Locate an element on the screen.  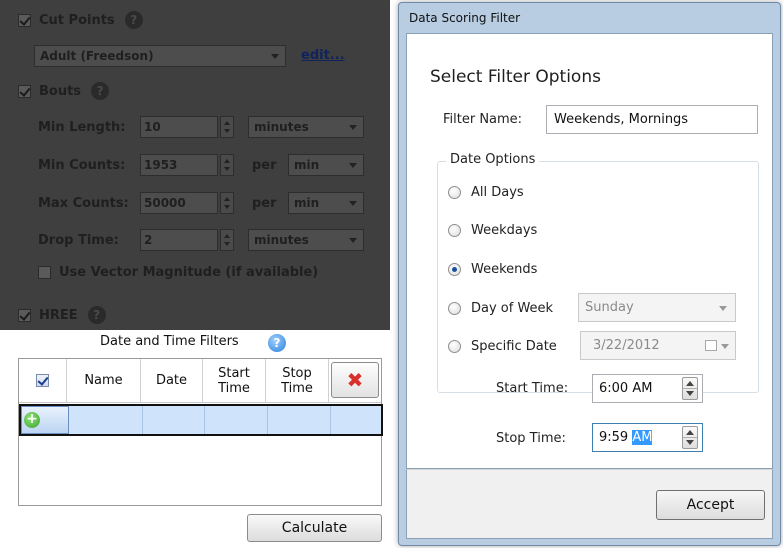
hree-row: HREE ? is located at coordinates (62, 315).